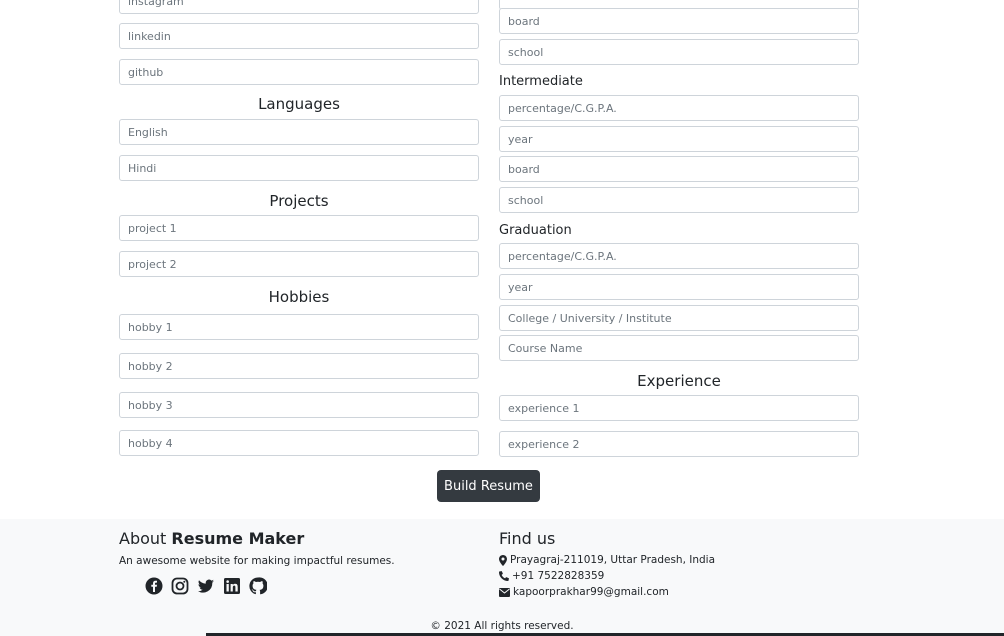  What do you see at coordinates (679, 318) in the screenshot?
I see `graduation-college-input` at bounding box center [679, 318].